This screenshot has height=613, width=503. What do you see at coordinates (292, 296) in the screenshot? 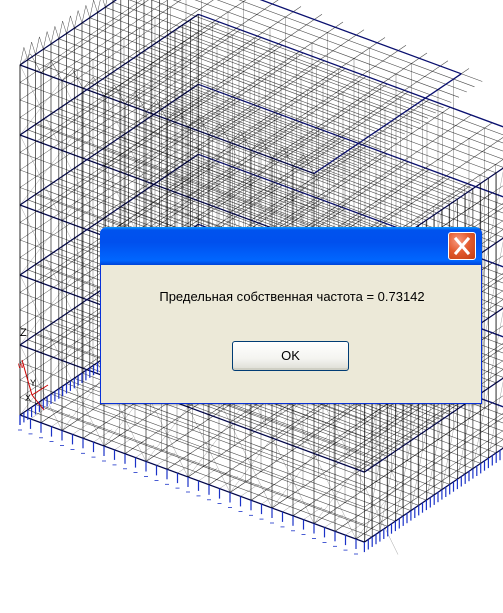
I see `dialog-message: Предельная собственная частота = 0.73142` at bounding box center [292, 296].